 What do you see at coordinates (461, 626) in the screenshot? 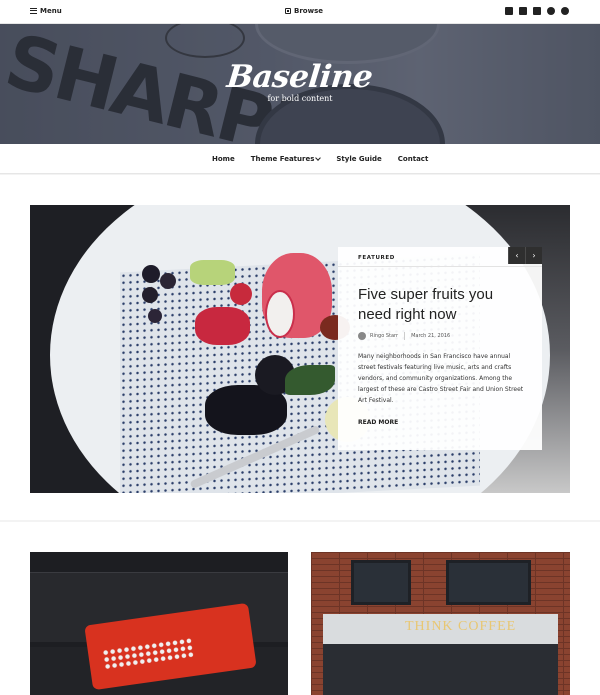
I see `storefront-sign: THINK COFFEE` at bounding box center [461, 626].